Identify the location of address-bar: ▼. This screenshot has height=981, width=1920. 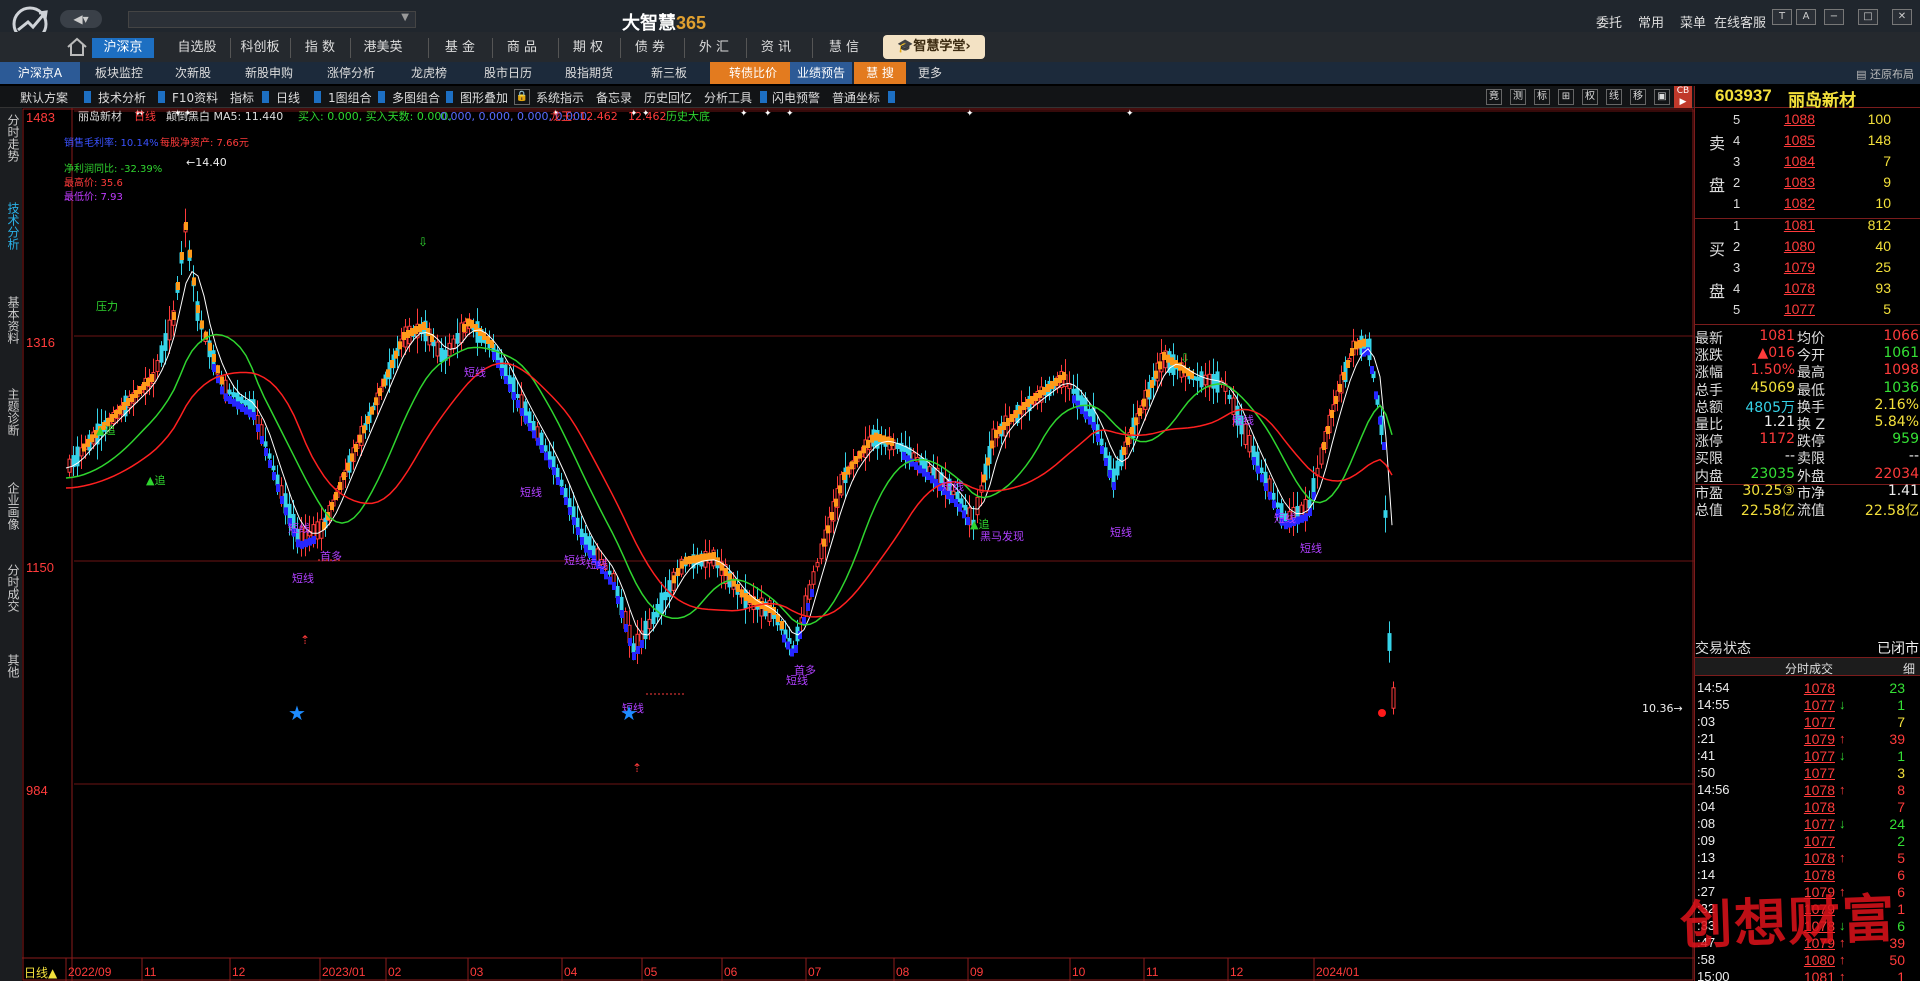
(272, 19).